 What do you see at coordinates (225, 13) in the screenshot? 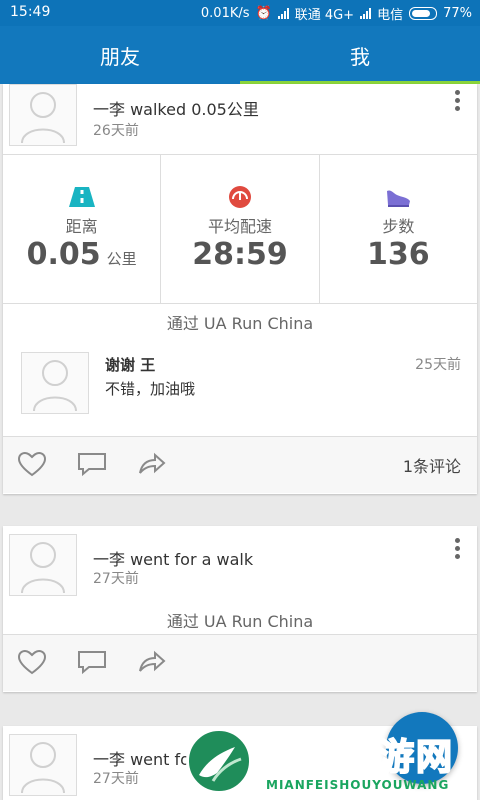
I see `network-speed: 0.01K/s` at bounding box center [225, 13].